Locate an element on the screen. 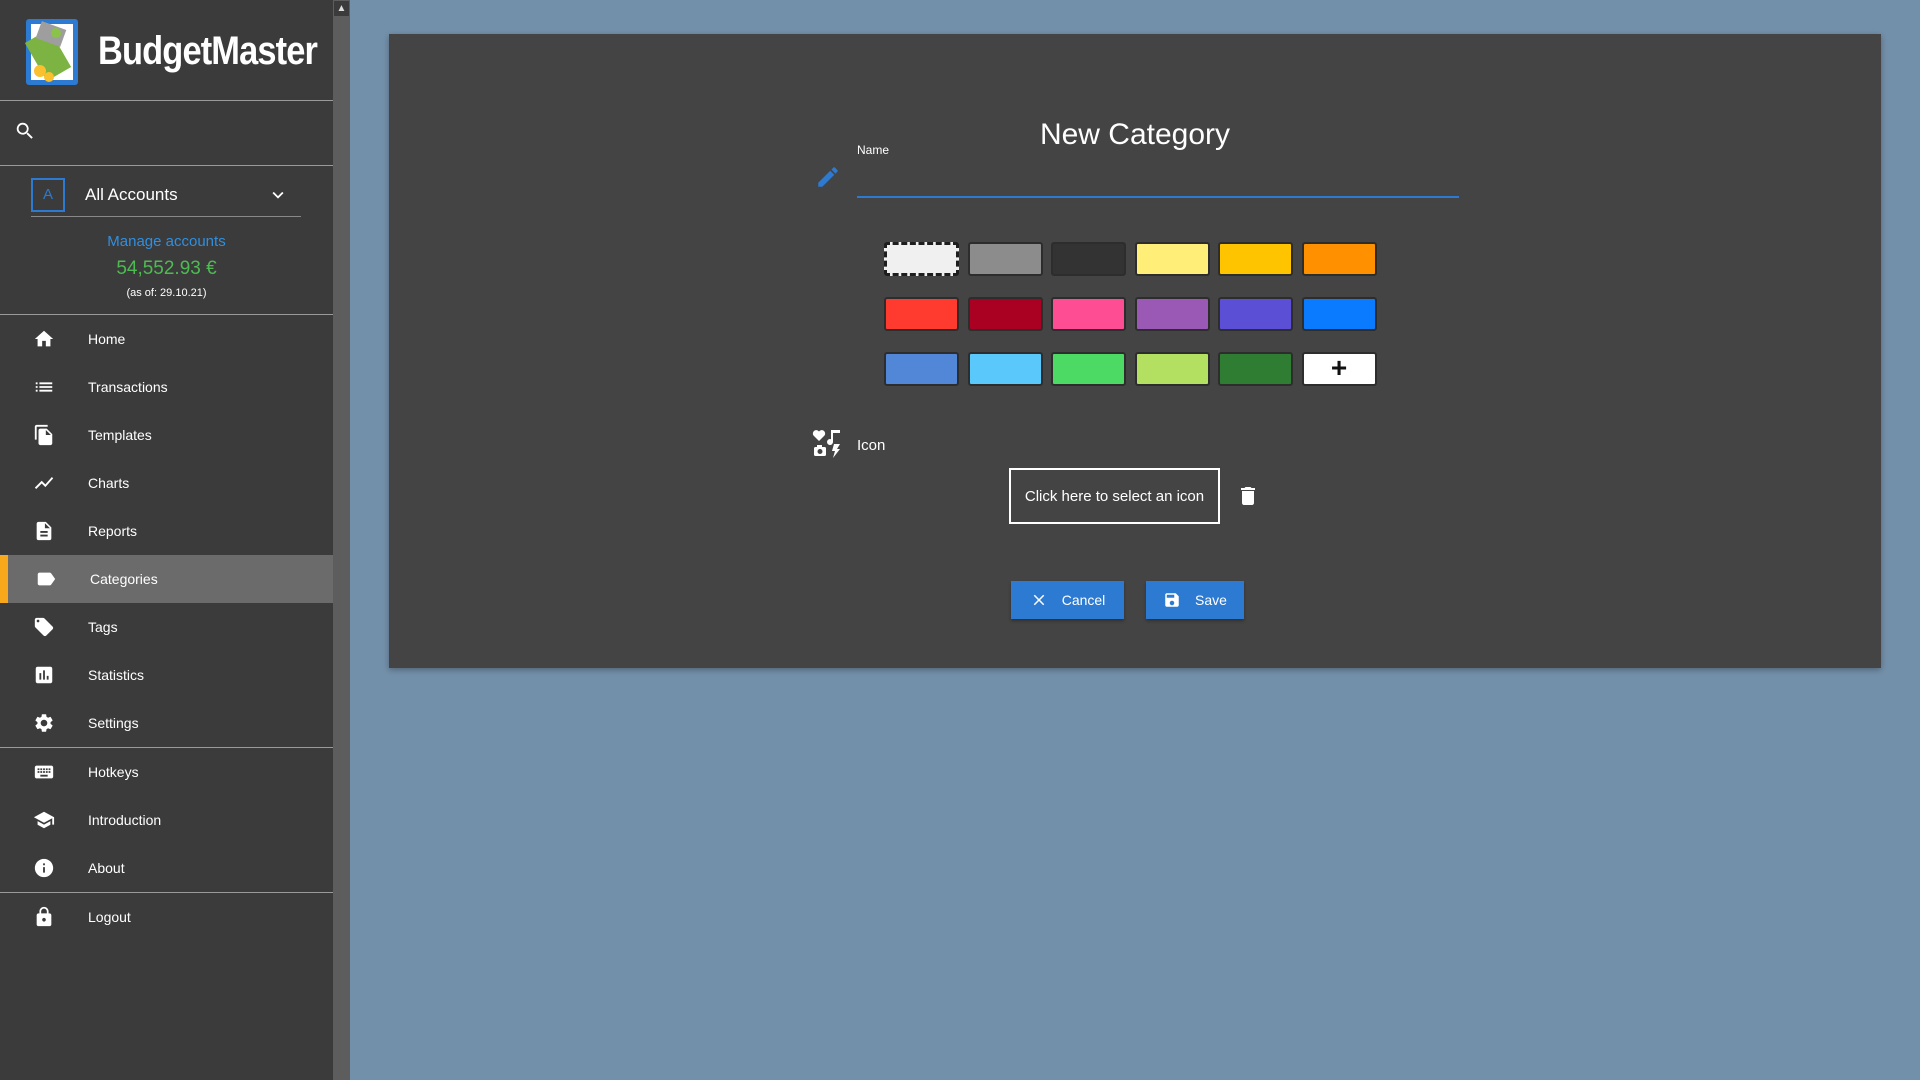 The width and height of the screenshot is (1920, 1080). page-title: New Category is located at coordinates (1135, 134).